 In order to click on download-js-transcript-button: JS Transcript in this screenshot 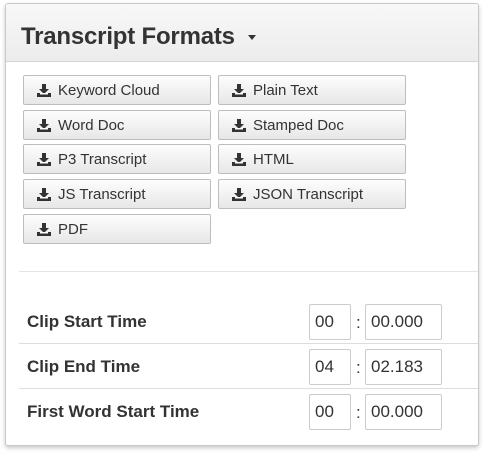, I will do `click(117, 194)`.